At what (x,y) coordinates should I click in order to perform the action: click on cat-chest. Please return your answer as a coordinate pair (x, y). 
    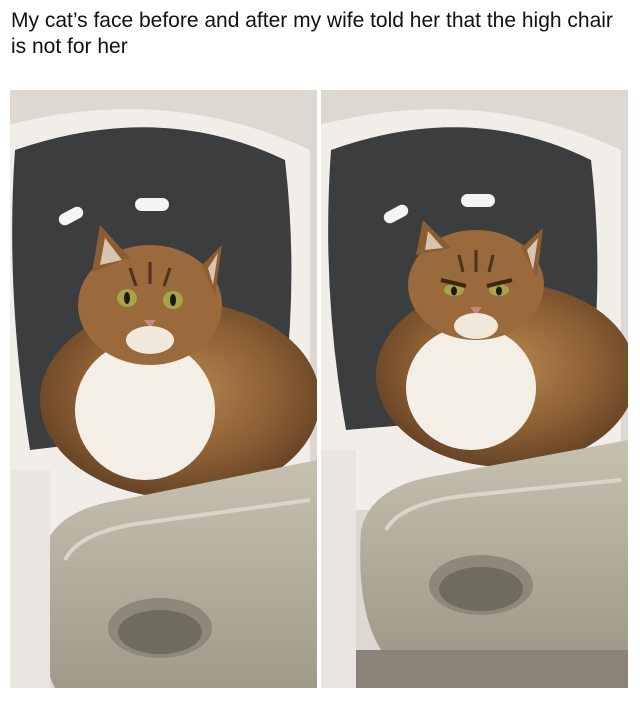
    Looking at the image, I should click on (471, 388).